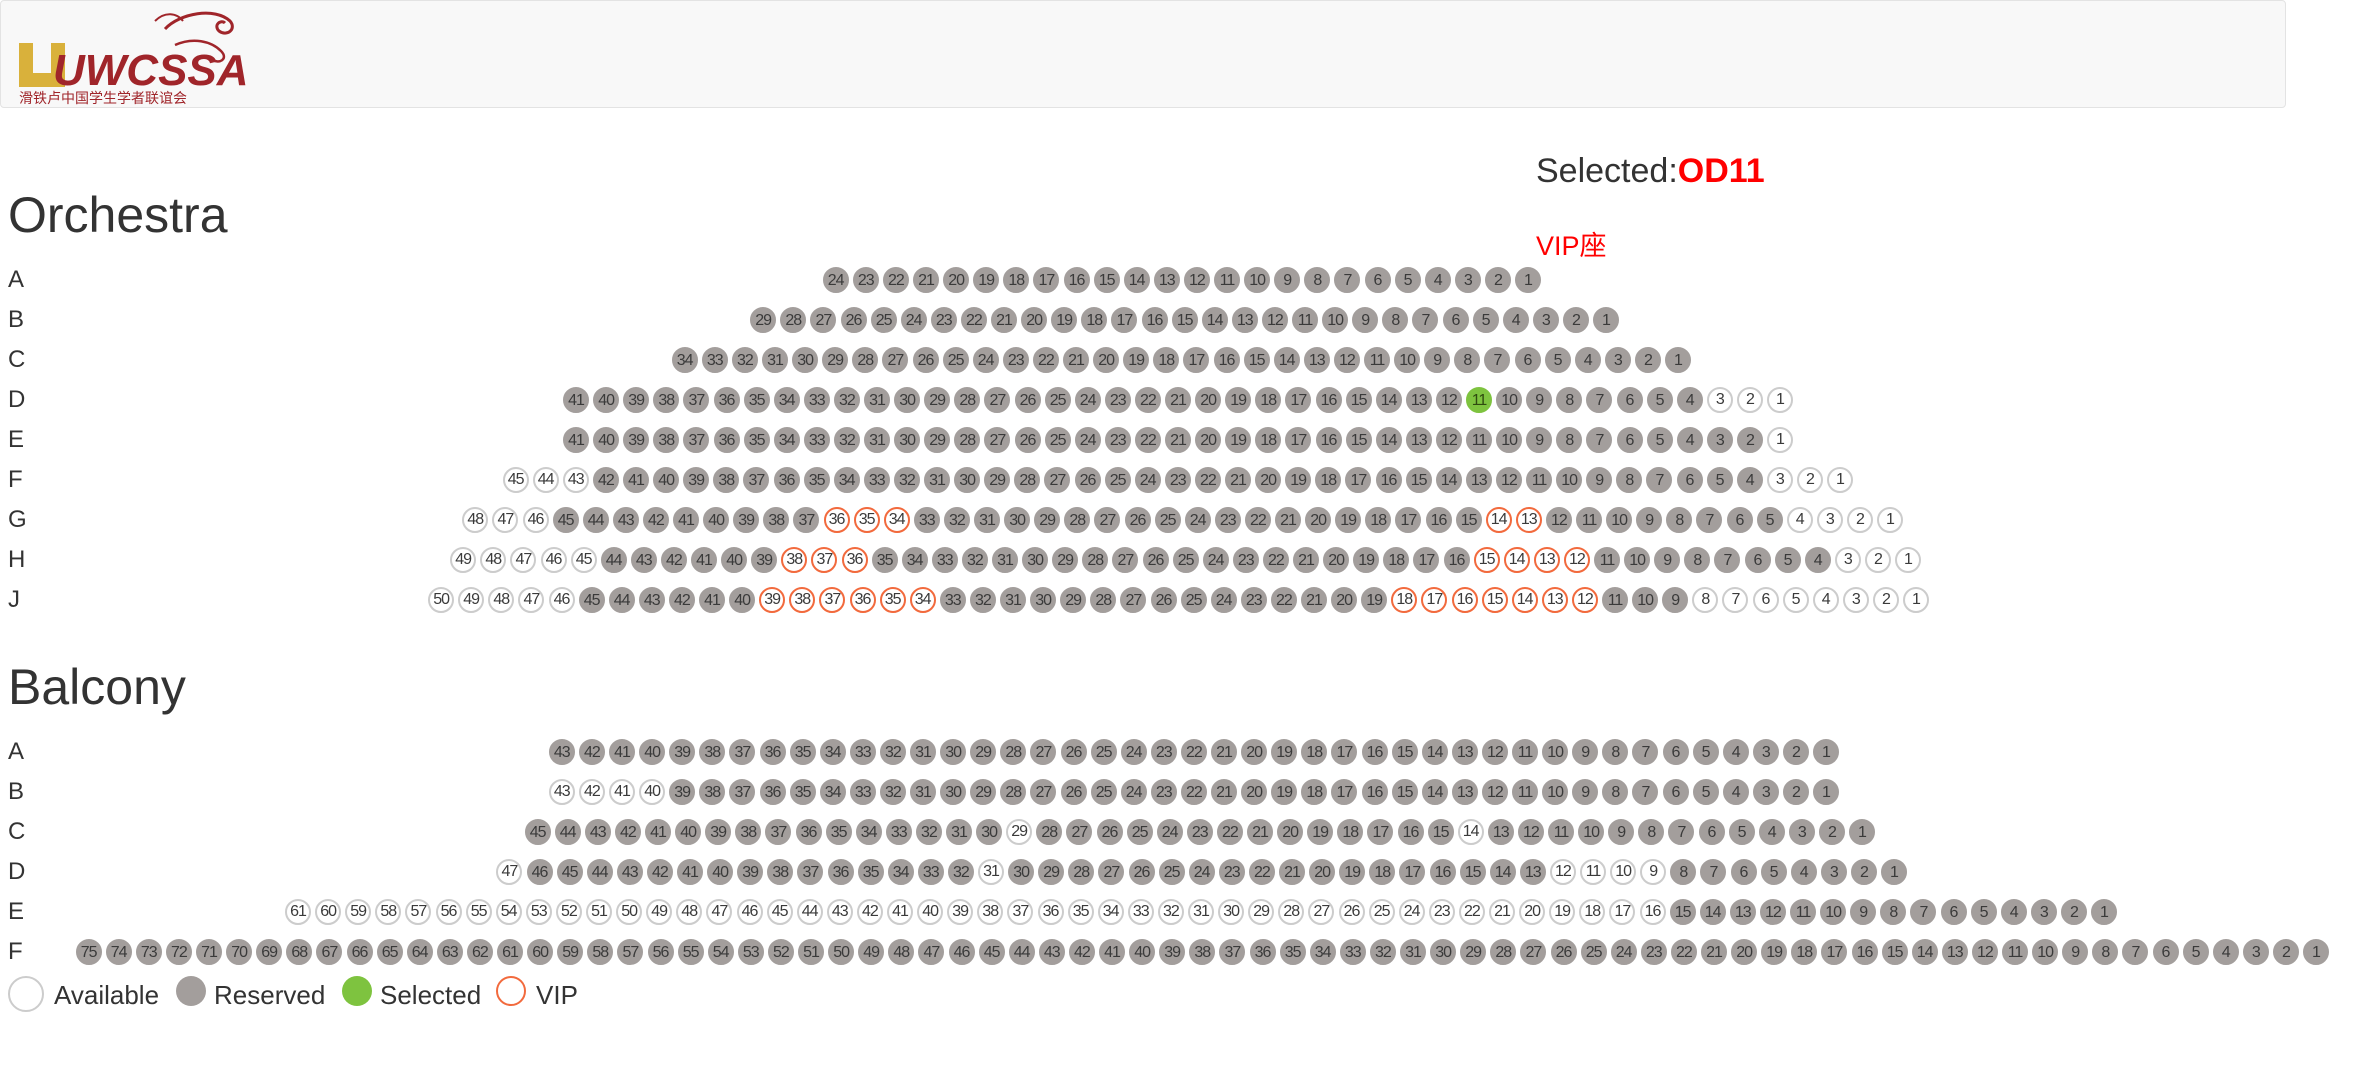 The width and height of the screenshot is (2358, 1084). What do you see at coordinates (576, 440) in the screenshot?
I see `seat-orchestra-e41-reserved: 41` at bounding box center [576, 440].